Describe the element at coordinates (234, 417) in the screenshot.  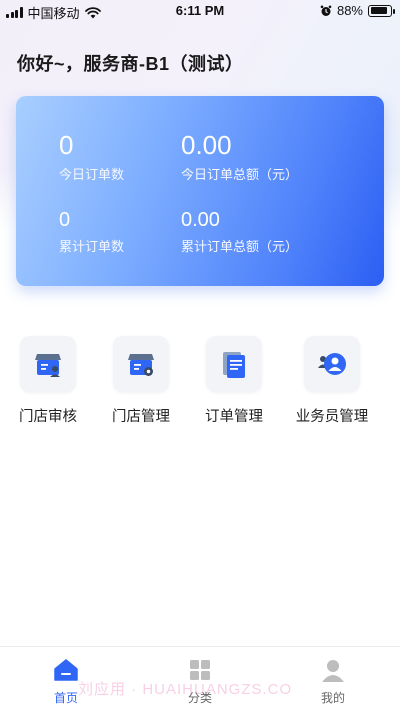
I see `menu-label: 订单管理` at that location.